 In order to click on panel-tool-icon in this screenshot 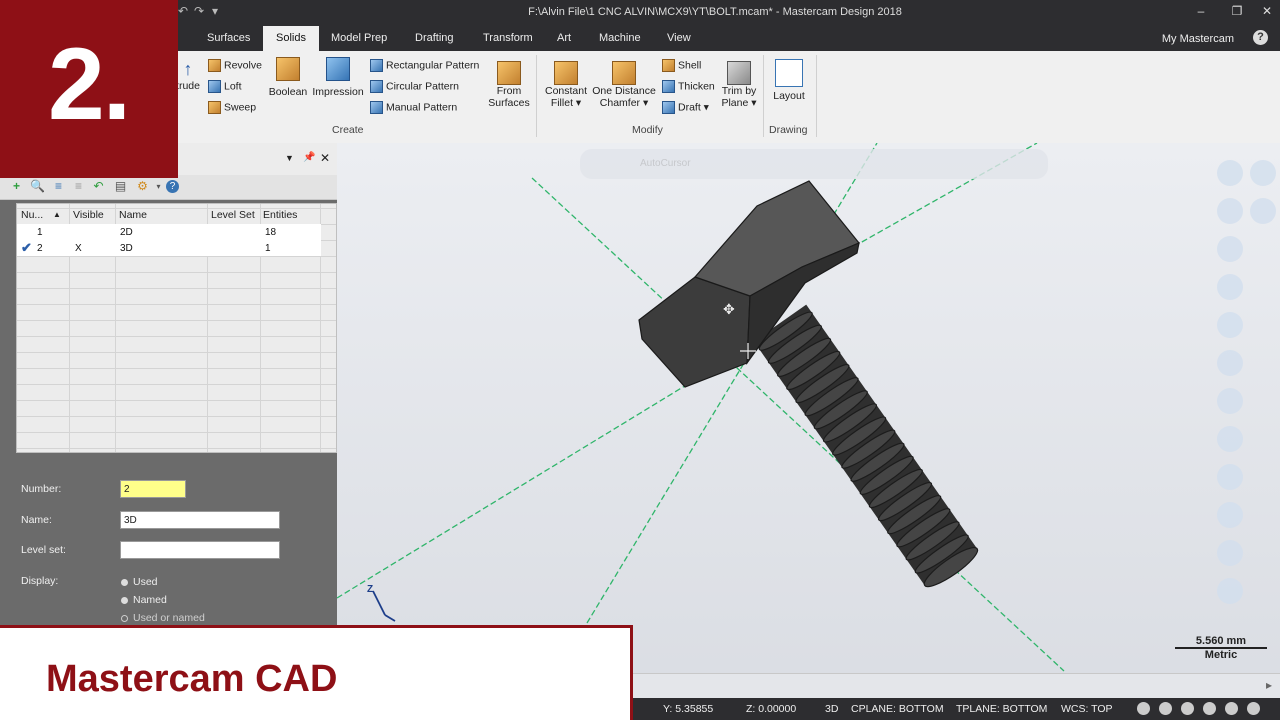, I will do `click(1230, 515)`.